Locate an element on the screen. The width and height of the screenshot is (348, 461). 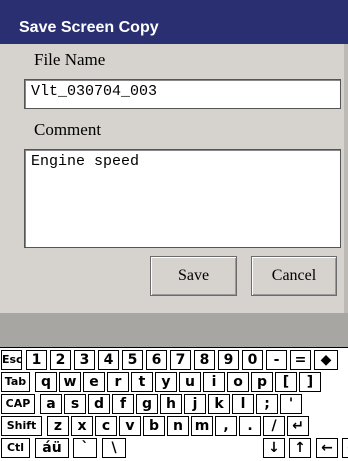
key-n: n is located at coordinates (178, 426).